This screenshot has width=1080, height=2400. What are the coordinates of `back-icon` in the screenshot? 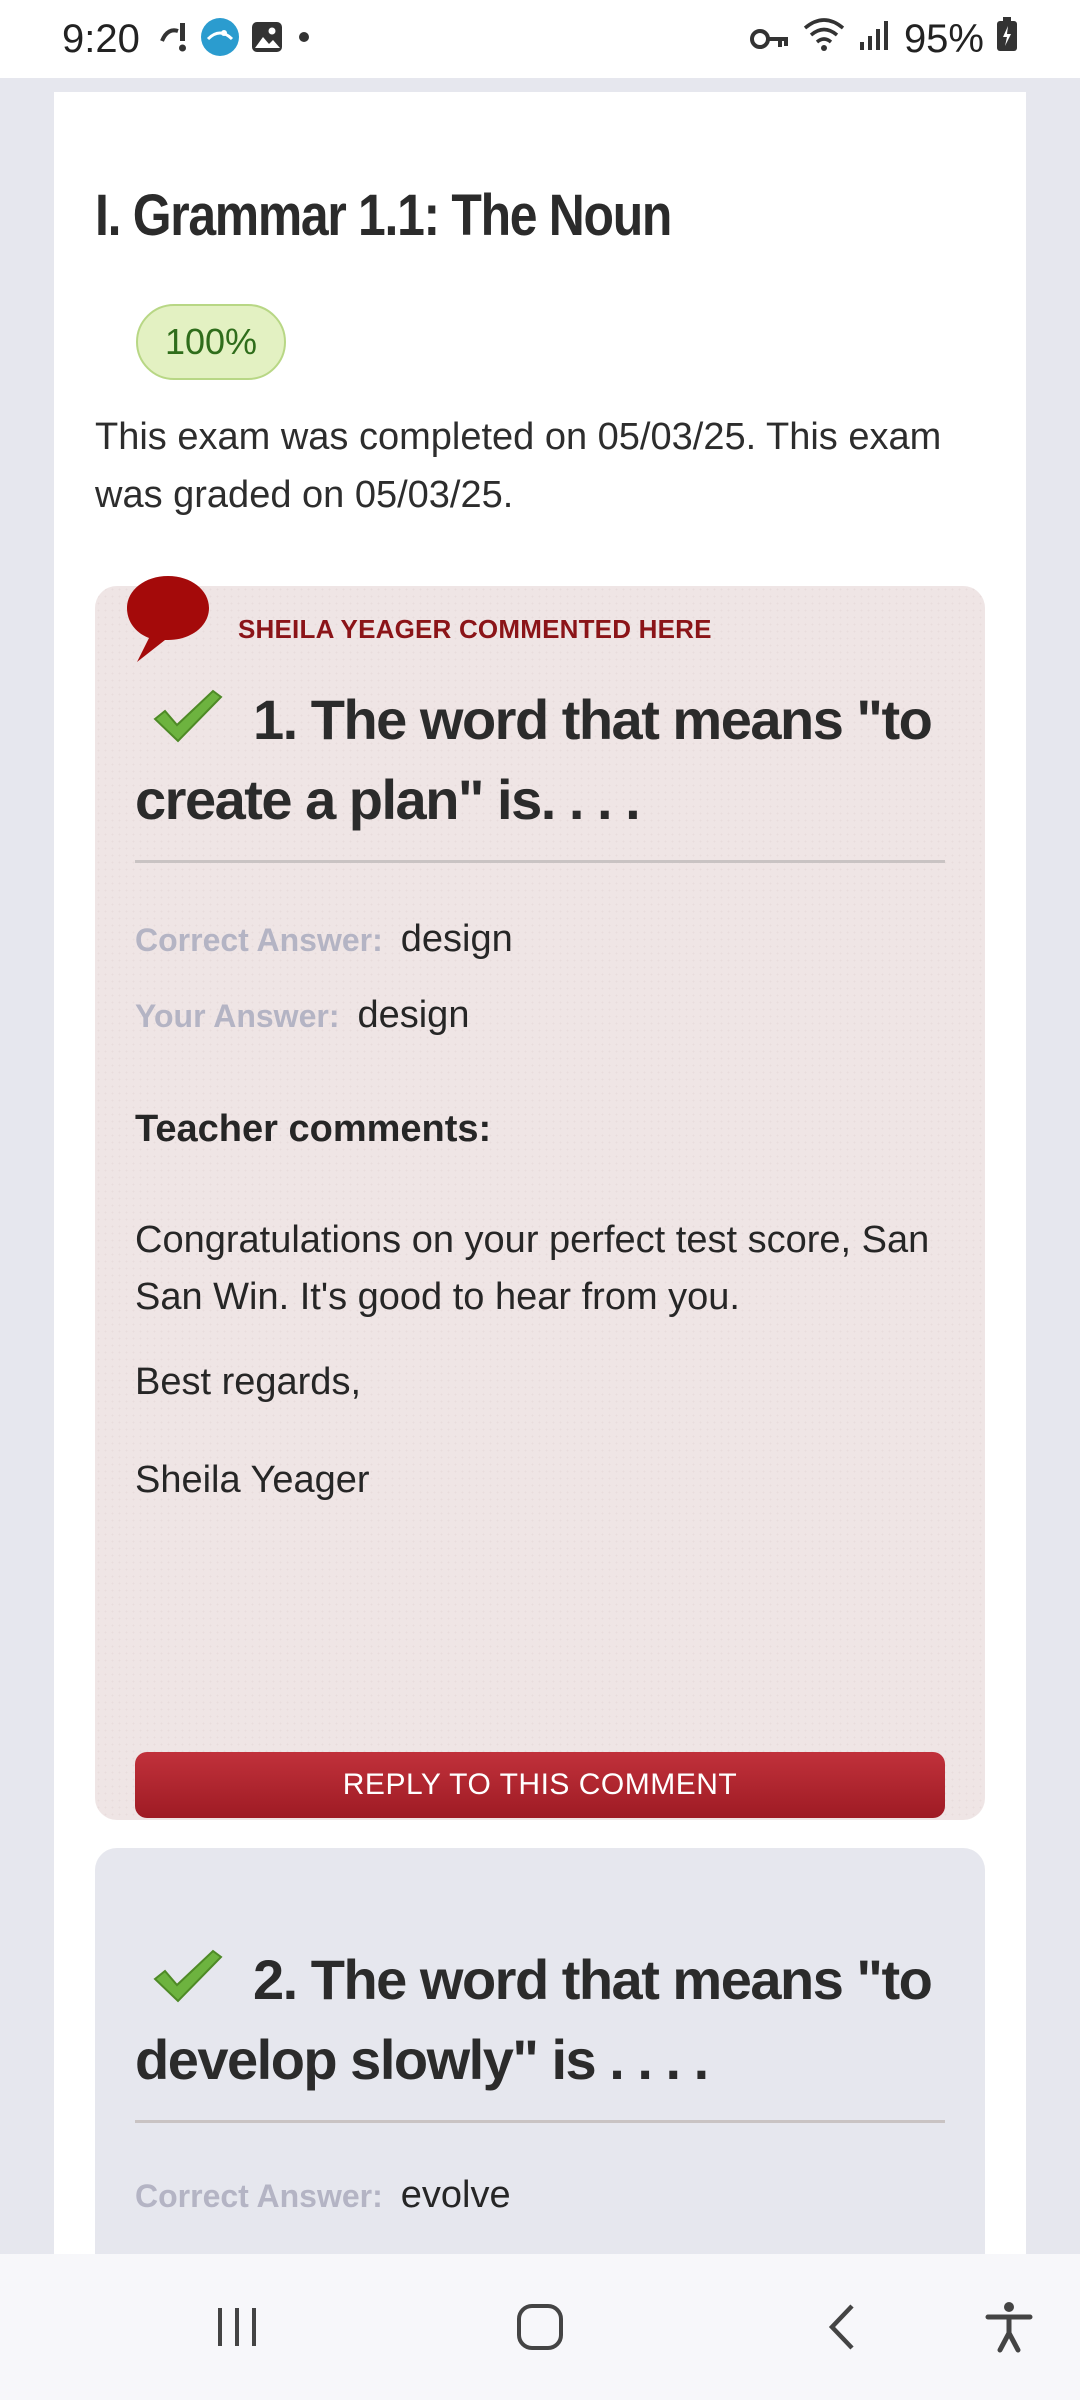 It's located at (843, 2327).